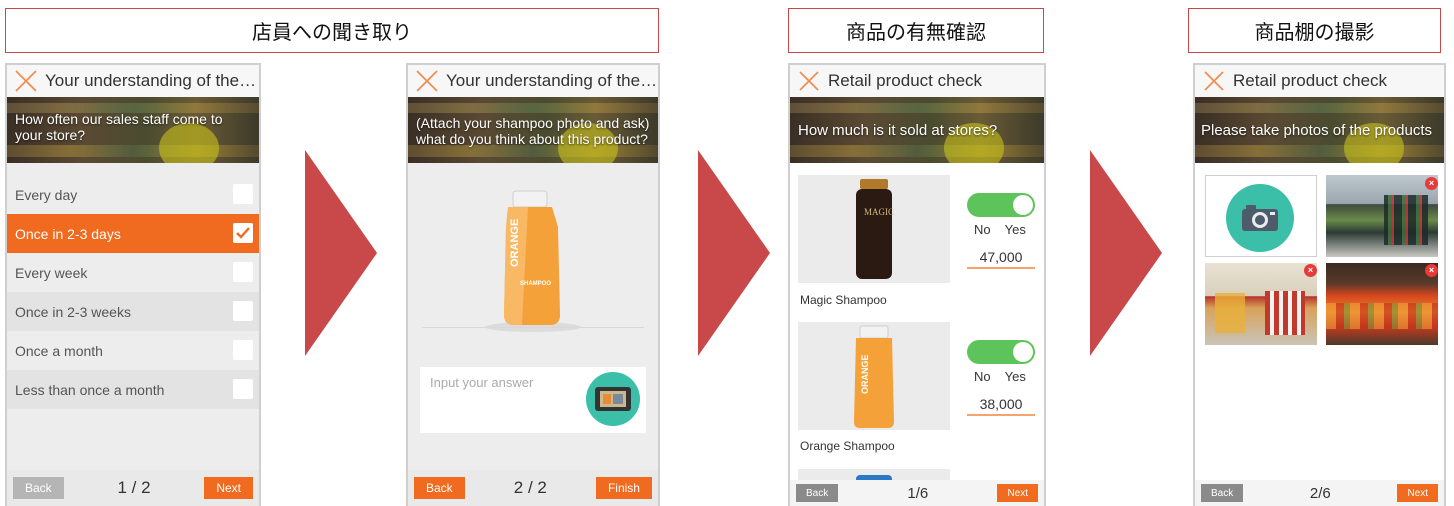 The image size is (1454, 506). What do you see at coordinates (898, 130) in the screenshot?
I see `question-text: How much is it sold at stores?` at bounding box center [898, 130].